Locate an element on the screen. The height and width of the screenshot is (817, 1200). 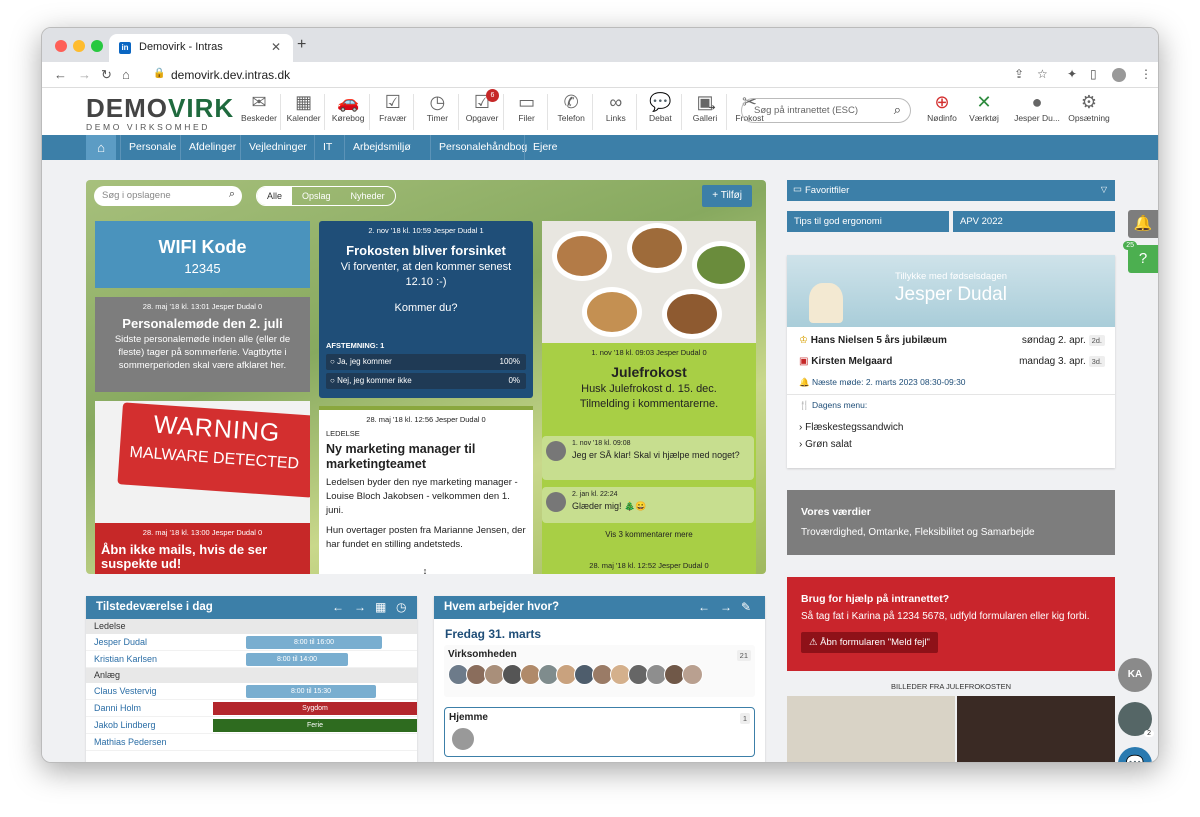
nav-item-personalehåndbog: Personalehåndbog is located at coordinates (482, 147).